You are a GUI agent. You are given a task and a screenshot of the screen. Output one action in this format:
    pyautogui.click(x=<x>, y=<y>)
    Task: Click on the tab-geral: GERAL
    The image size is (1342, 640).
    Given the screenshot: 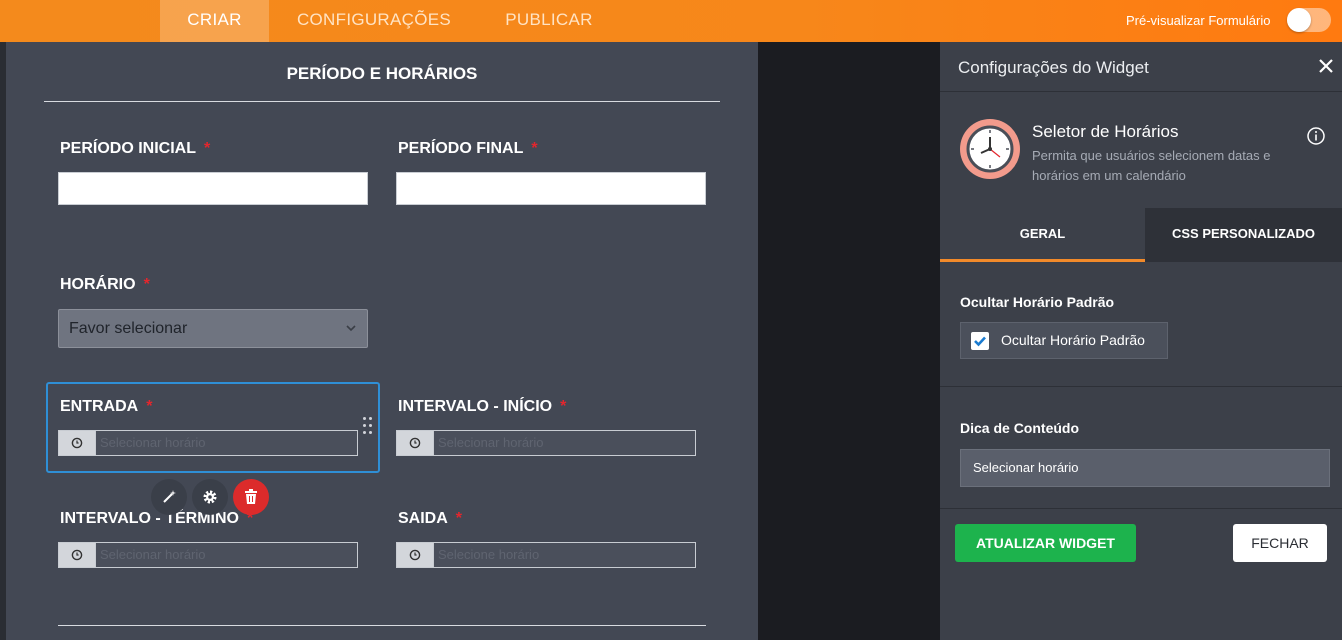 What is the action you would take?
    pyautogui.click(x=1042, y=235)
    